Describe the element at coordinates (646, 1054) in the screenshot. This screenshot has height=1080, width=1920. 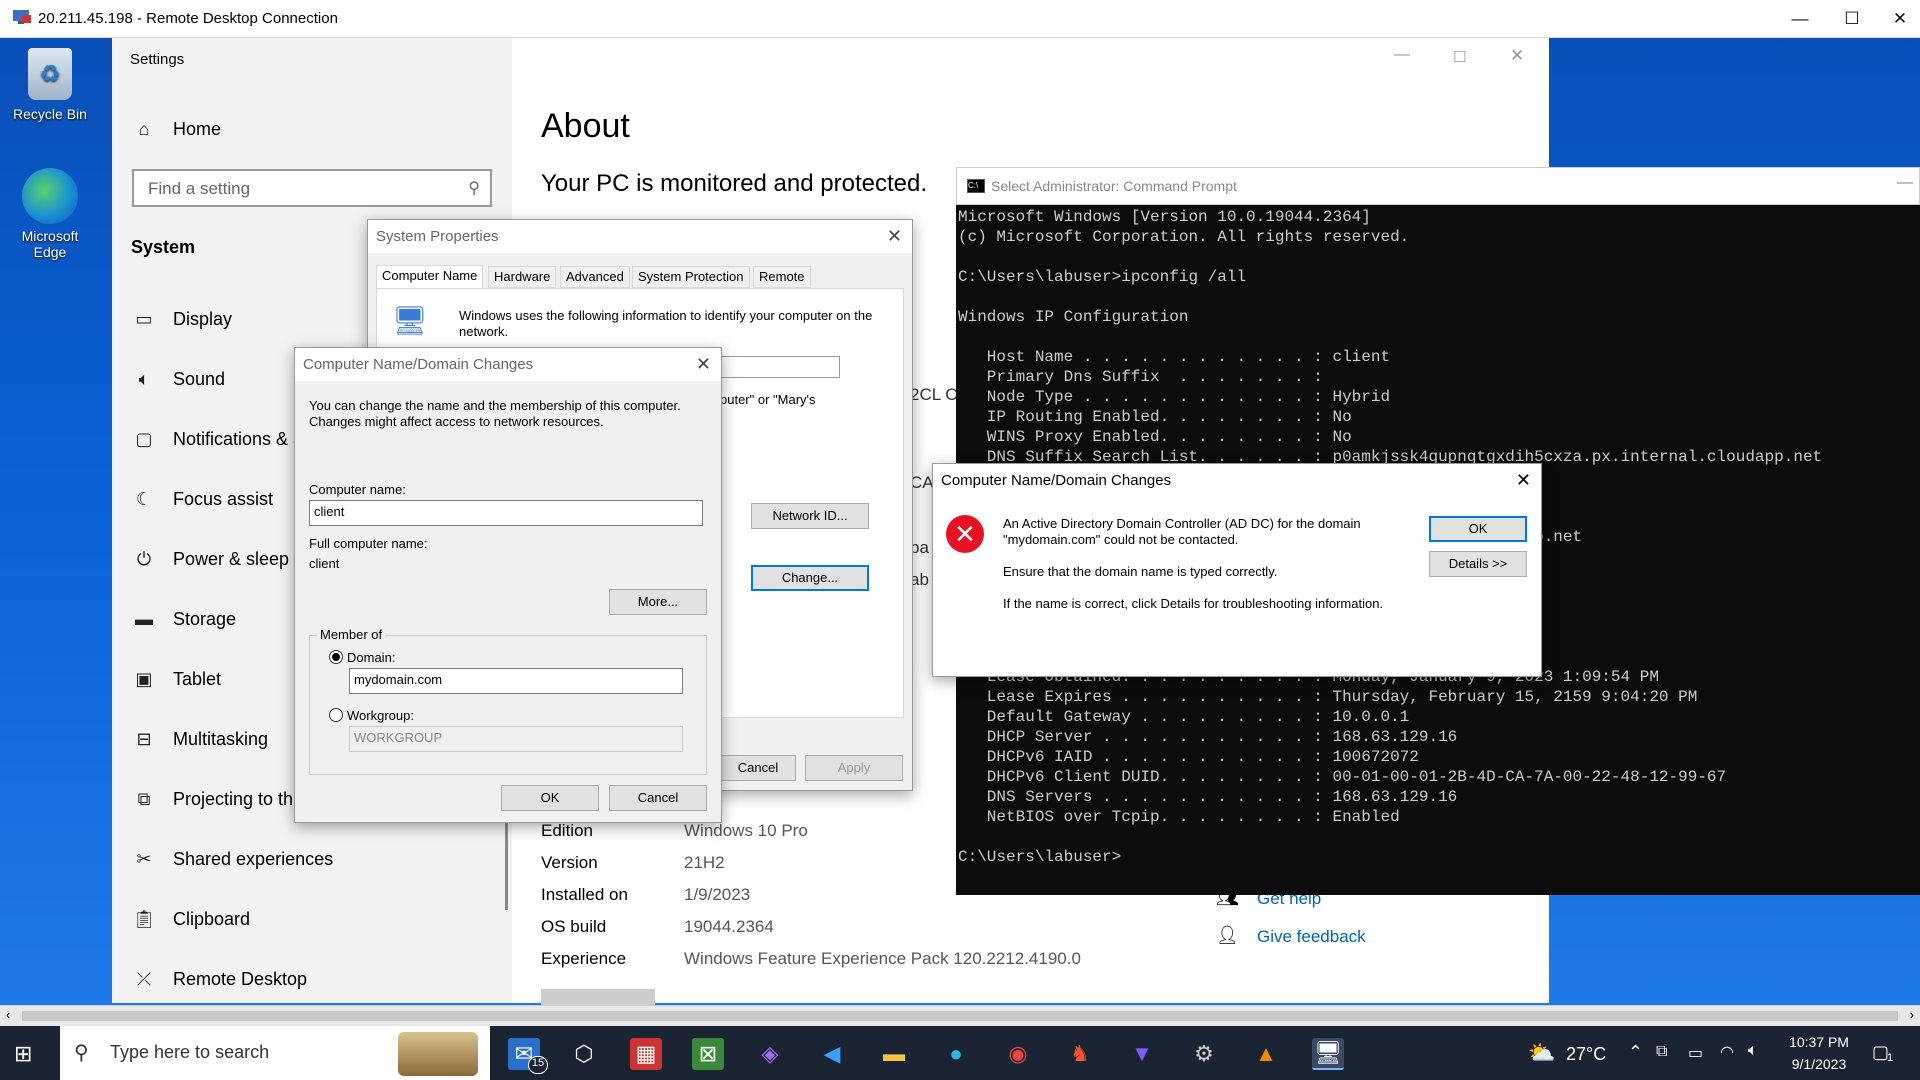
I see `toolbox-icon: ▦` at that location.